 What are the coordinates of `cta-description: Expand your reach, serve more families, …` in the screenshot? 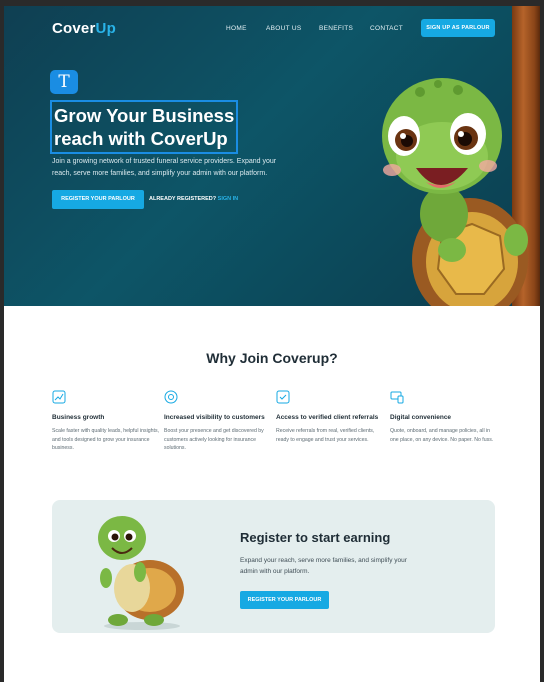 It's located at (323, 566).